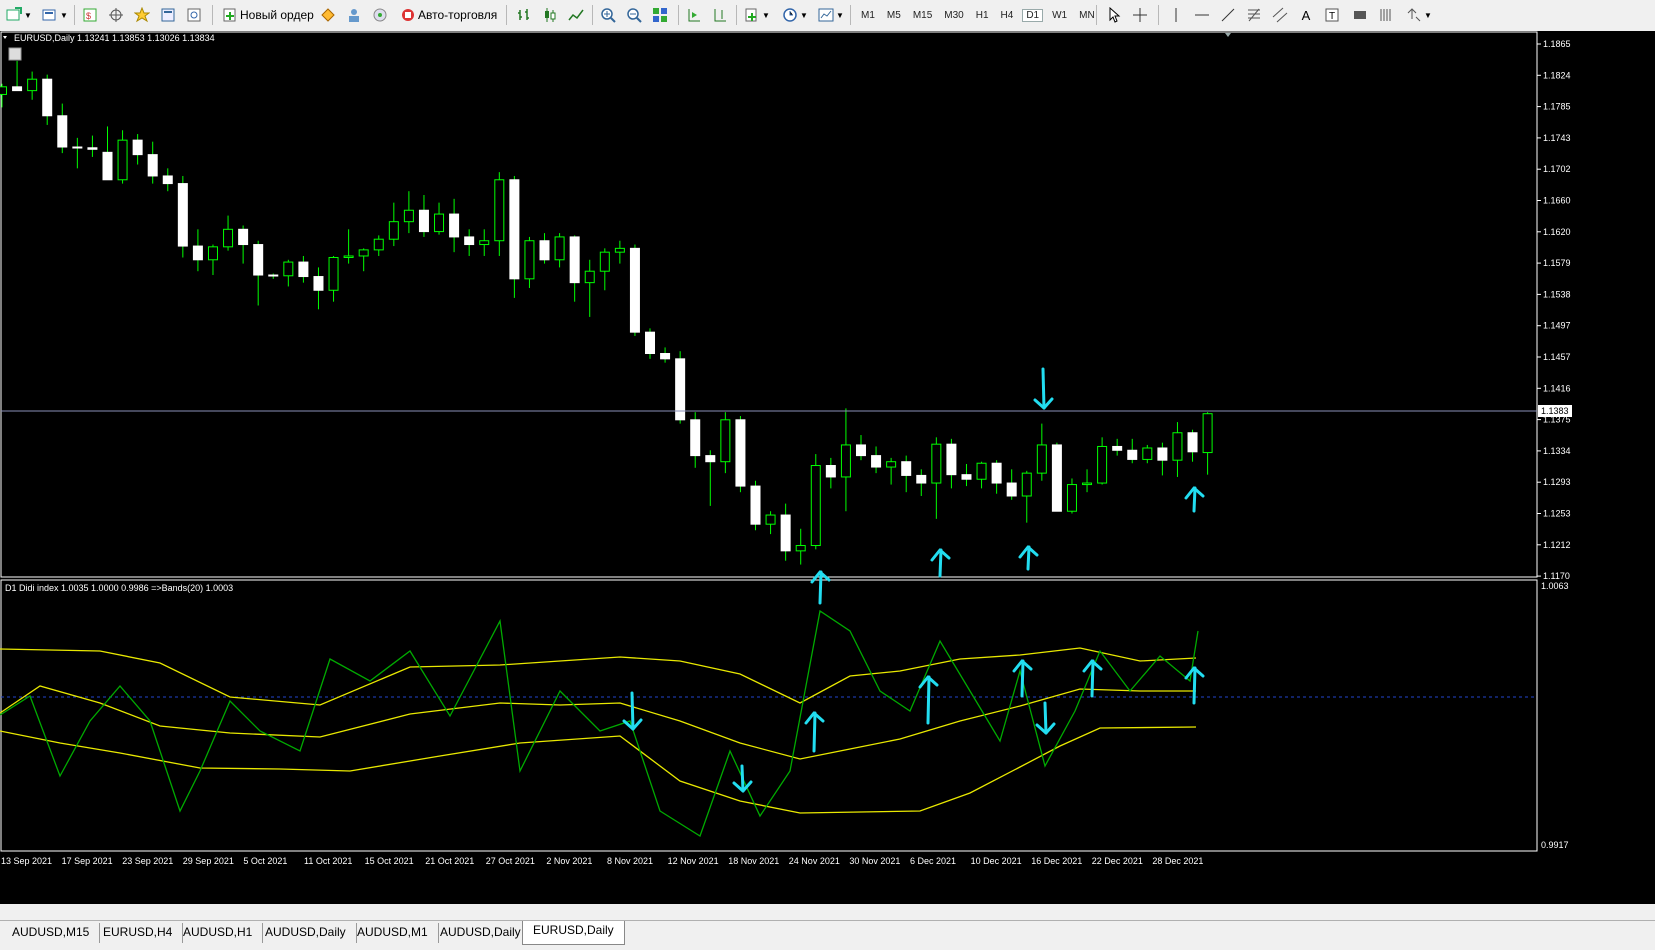  Describe the element at coordinates (720, 15) in the screenshot. I see `chart-shift-button` at that location.